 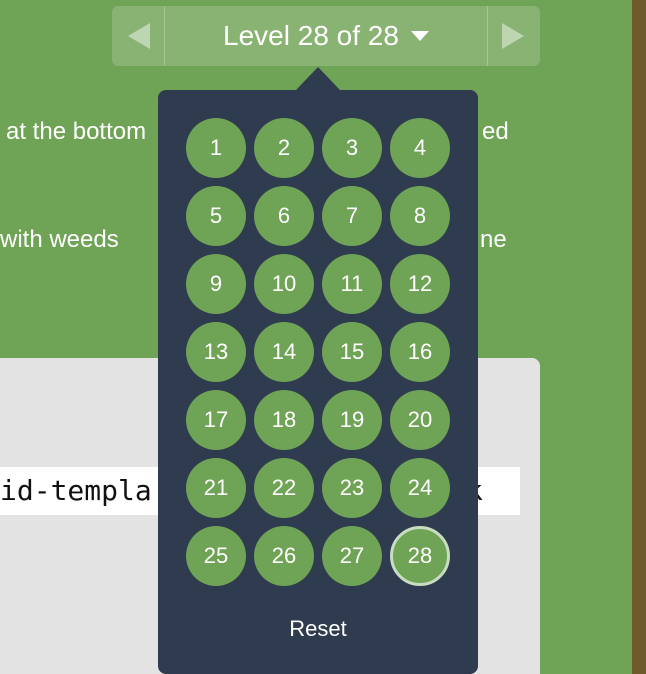 What do you see at coordinates (352, 488) in the screenshot?
I see `level-button: 23` at bounding box center [352, 488].